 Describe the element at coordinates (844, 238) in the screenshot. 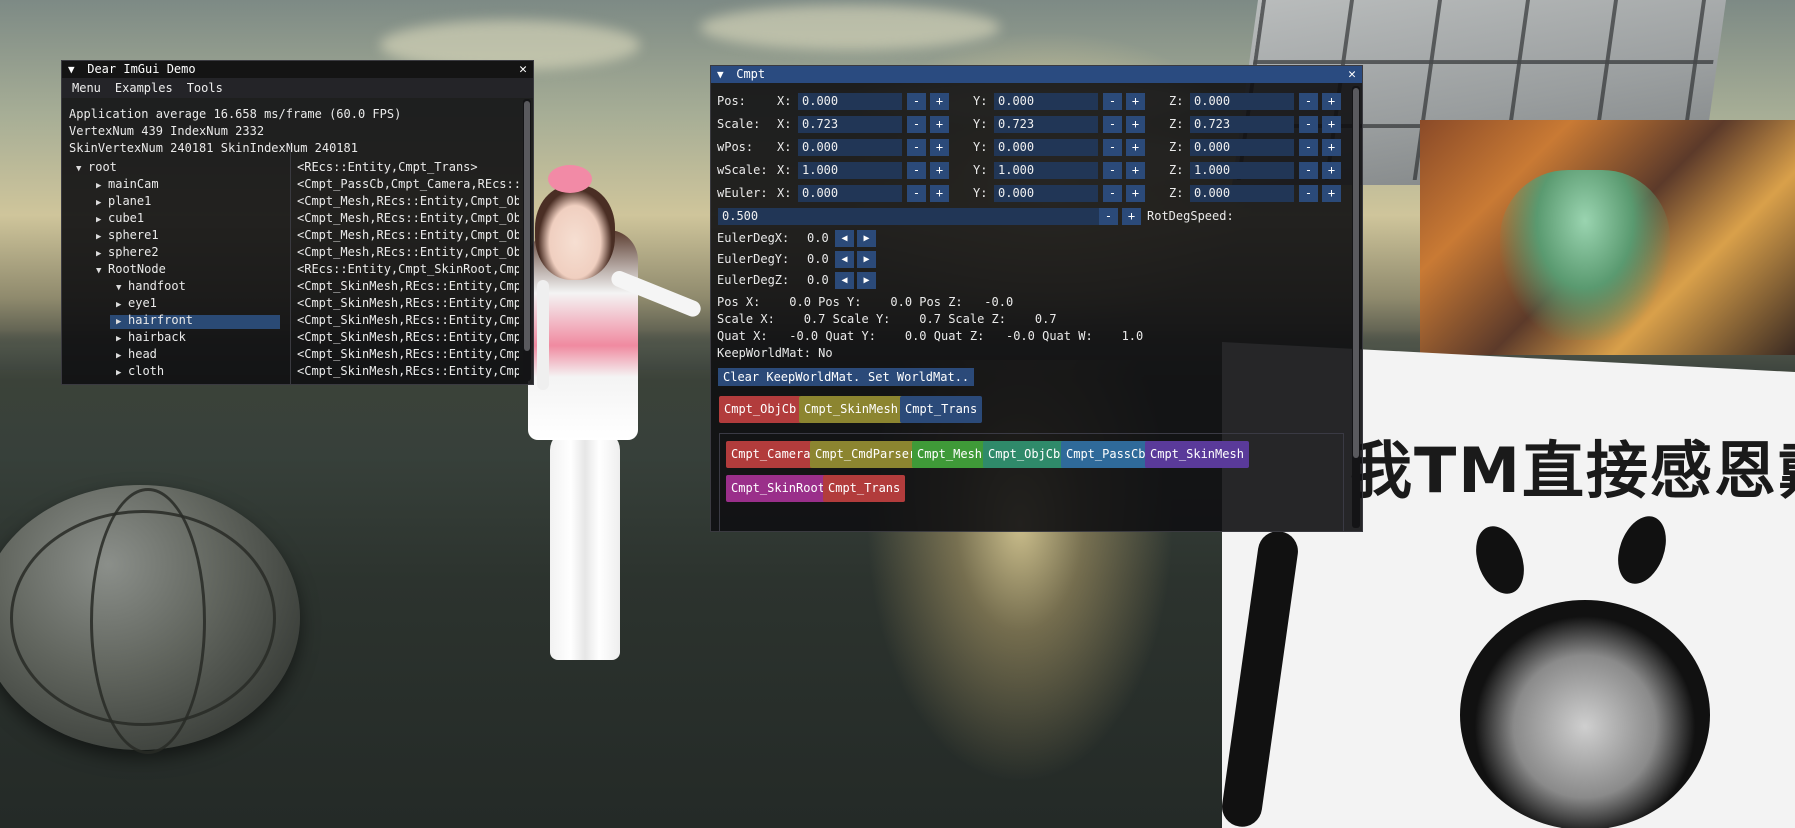

I see `euler-x-left-arrow-icon: ◀` at that location.